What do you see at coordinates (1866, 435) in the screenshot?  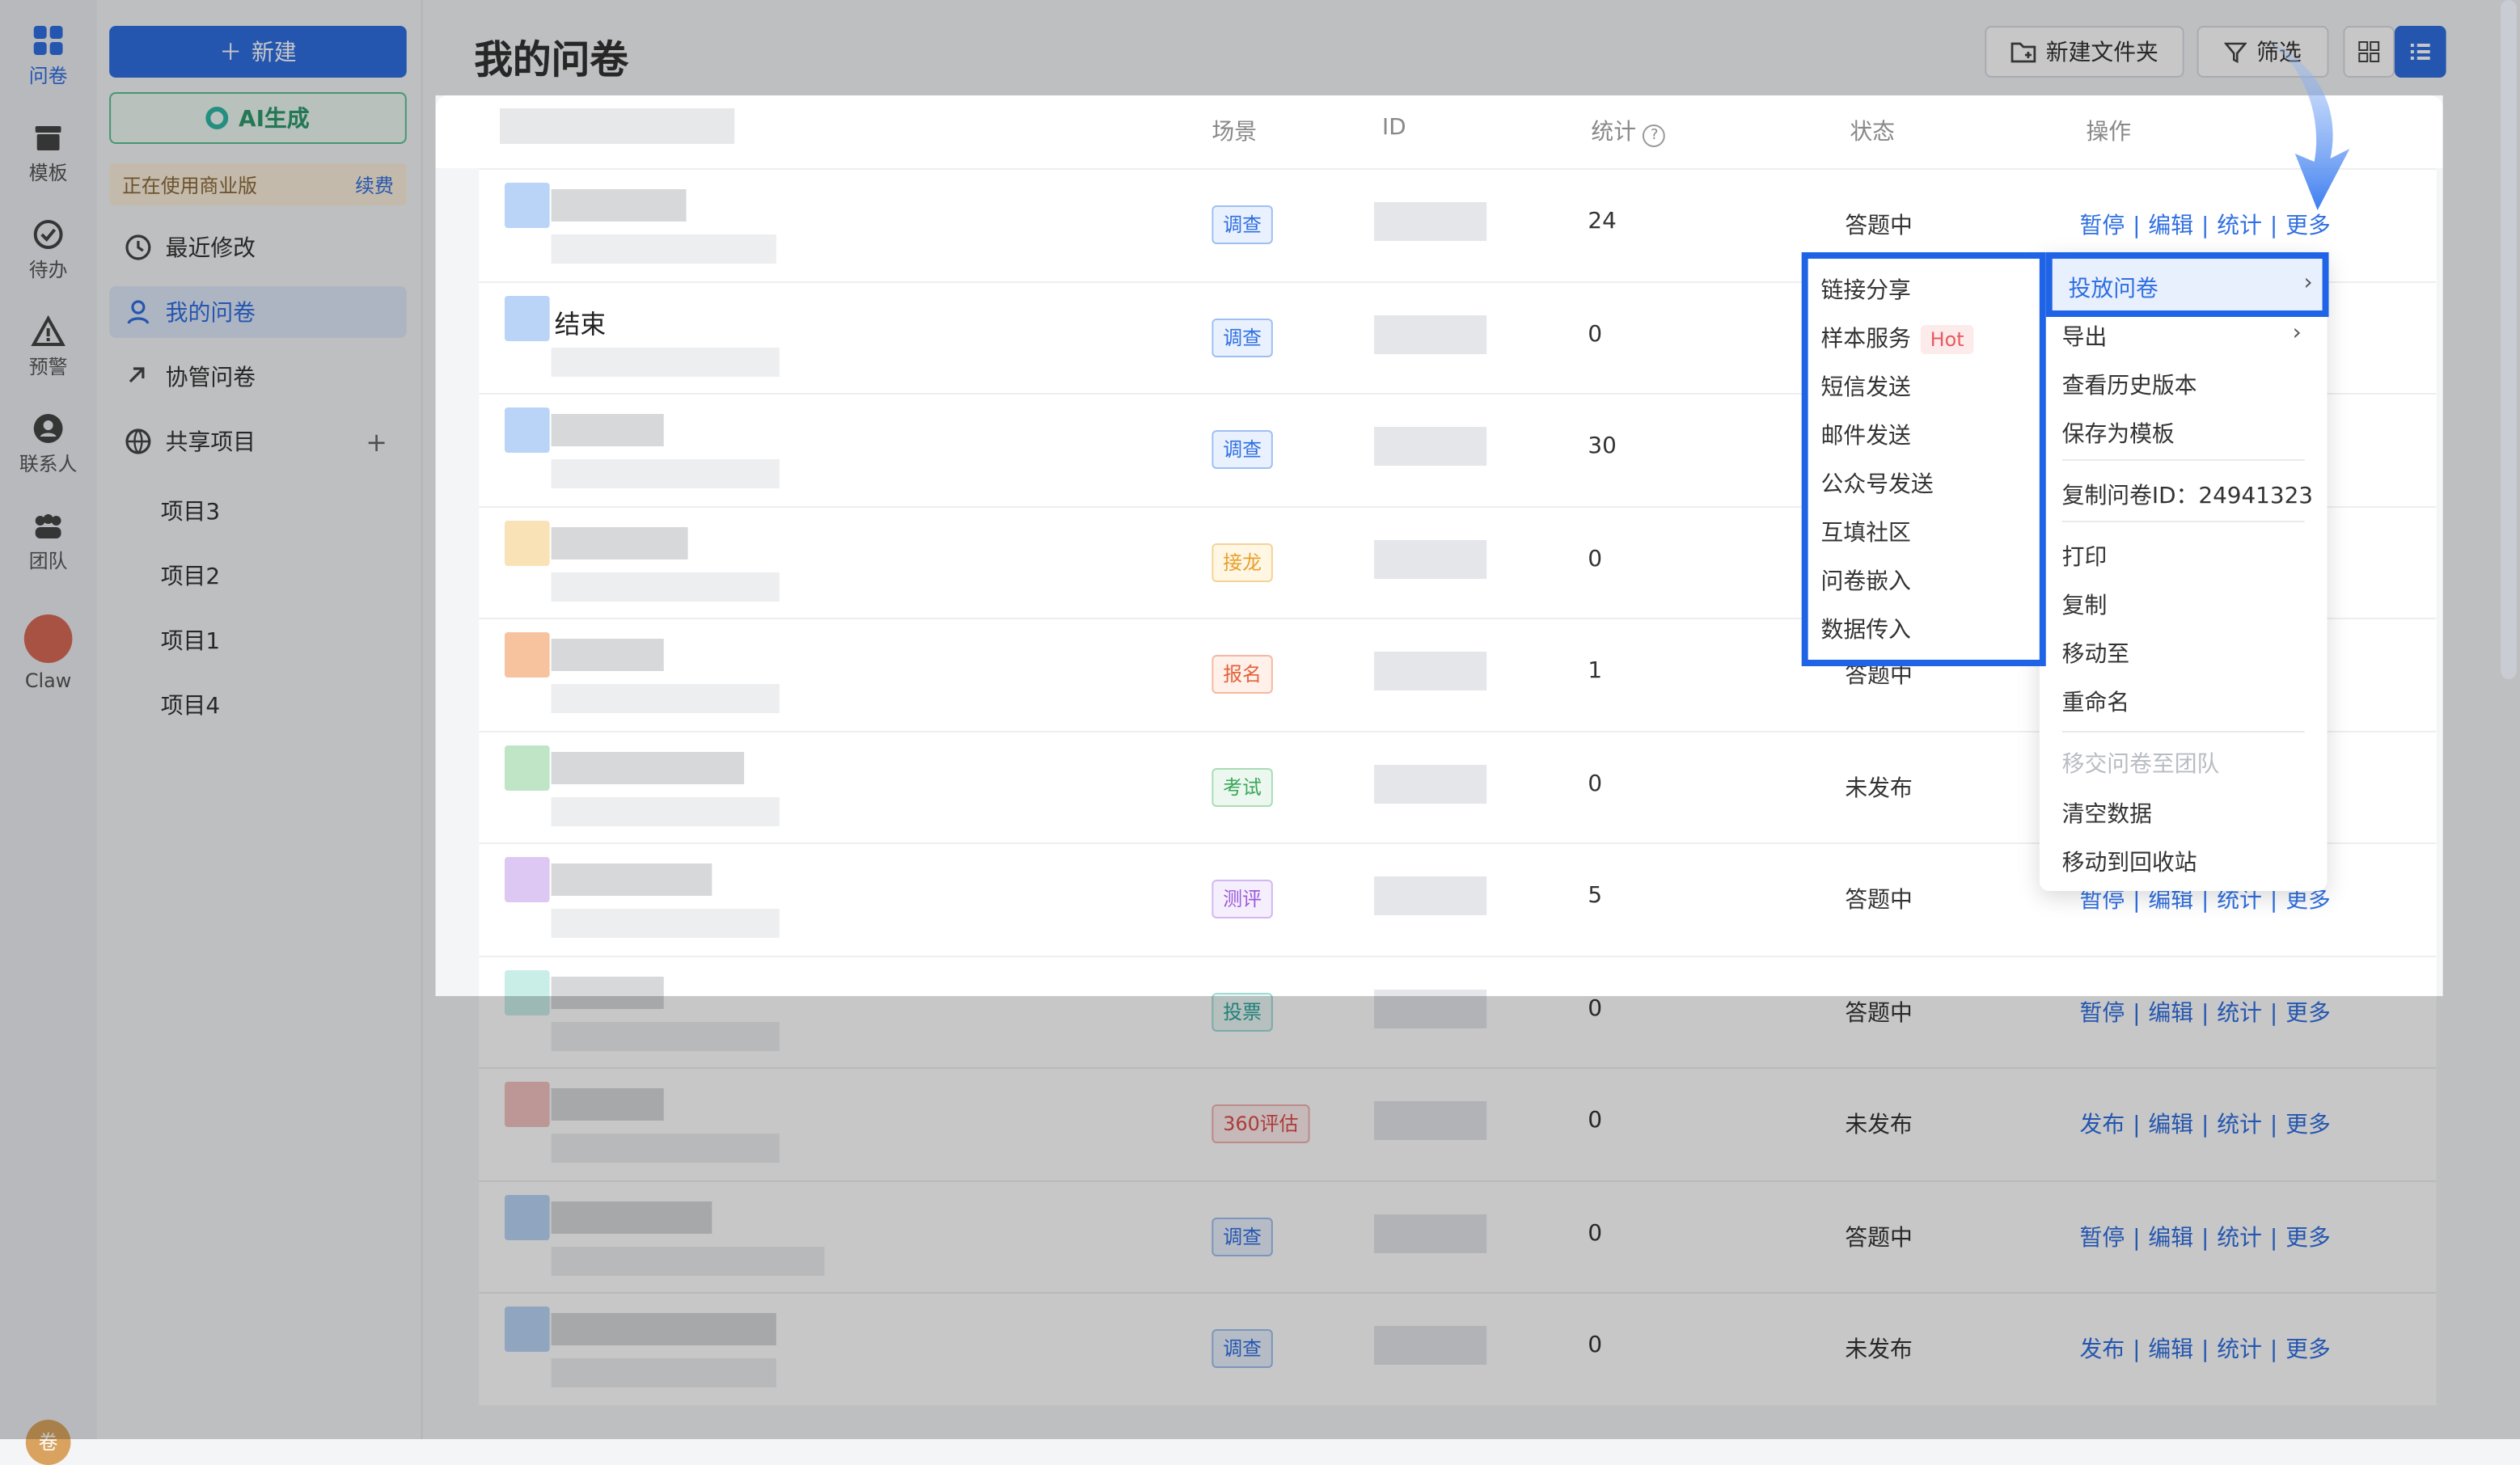 I see `sub-item-email: 邮件发送` at bounding box center [1866, 435].